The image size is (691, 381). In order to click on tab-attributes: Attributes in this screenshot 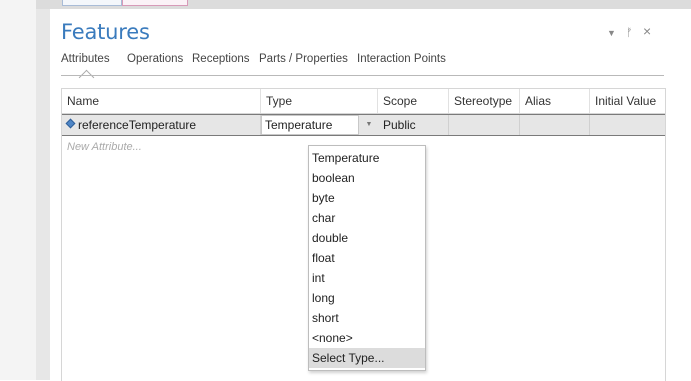, I will do `click(85, 59)`.